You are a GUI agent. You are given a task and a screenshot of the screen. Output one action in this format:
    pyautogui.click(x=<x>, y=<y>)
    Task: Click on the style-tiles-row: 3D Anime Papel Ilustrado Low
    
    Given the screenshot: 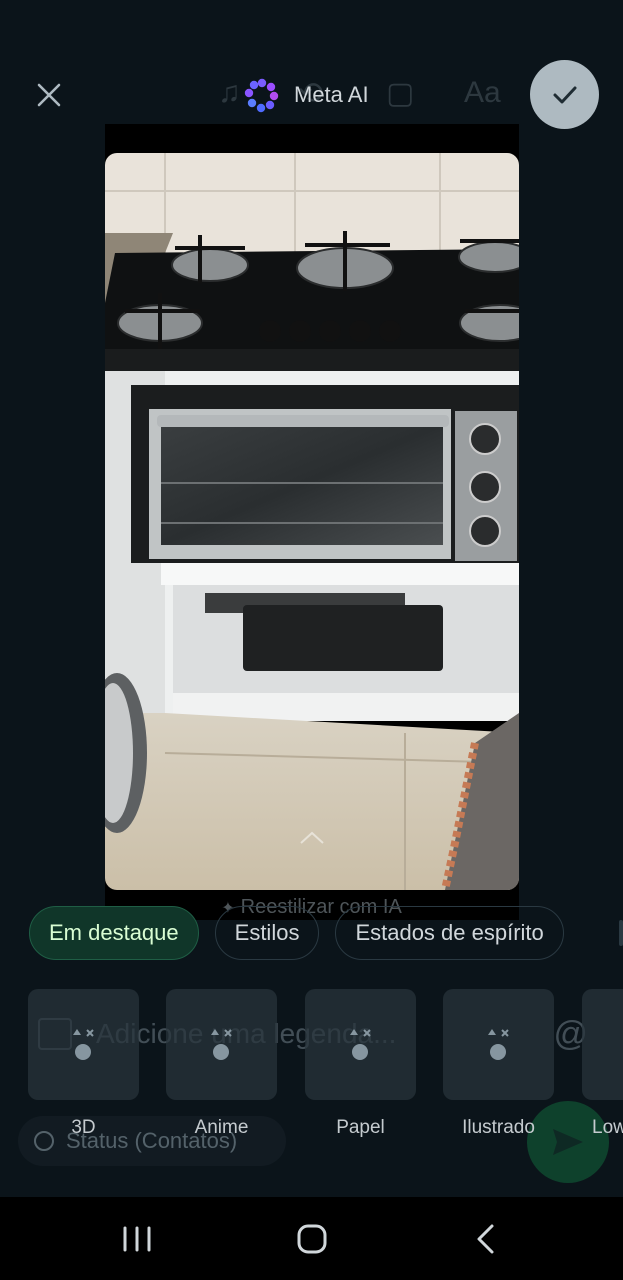 What is the action you would take?
    pyautogui.click(x=325, y=1069)
    